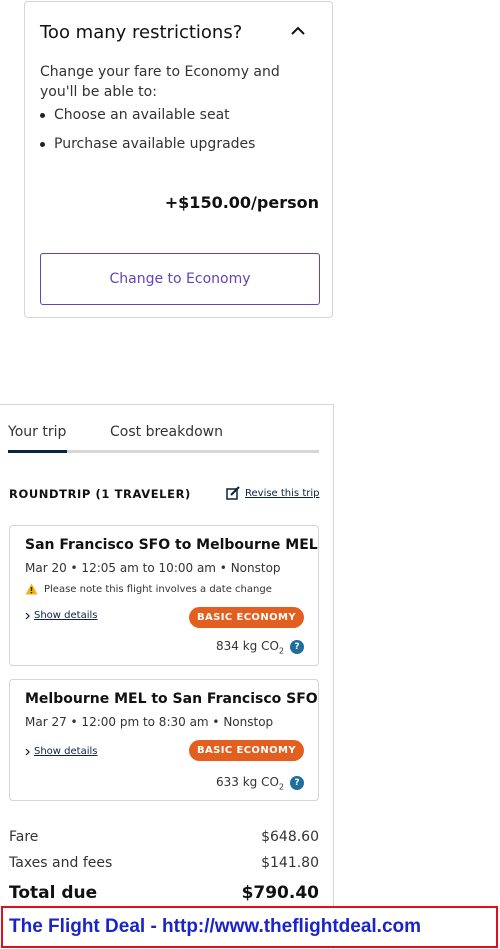  What do you see at coordinates (282, 493) in the screenshot?
I see `revise-trip-label: Revise this trip` at bounding box center [282, 493].